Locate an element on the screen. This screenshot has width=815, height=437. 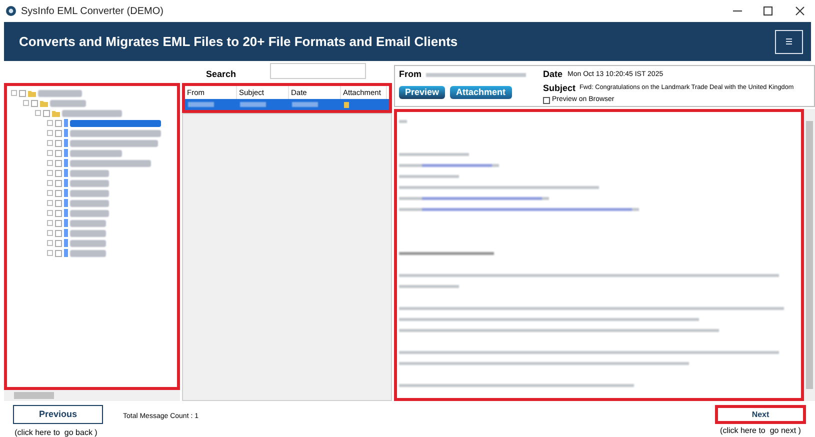
tab-button: Preview is located at coordinates (422, 92).